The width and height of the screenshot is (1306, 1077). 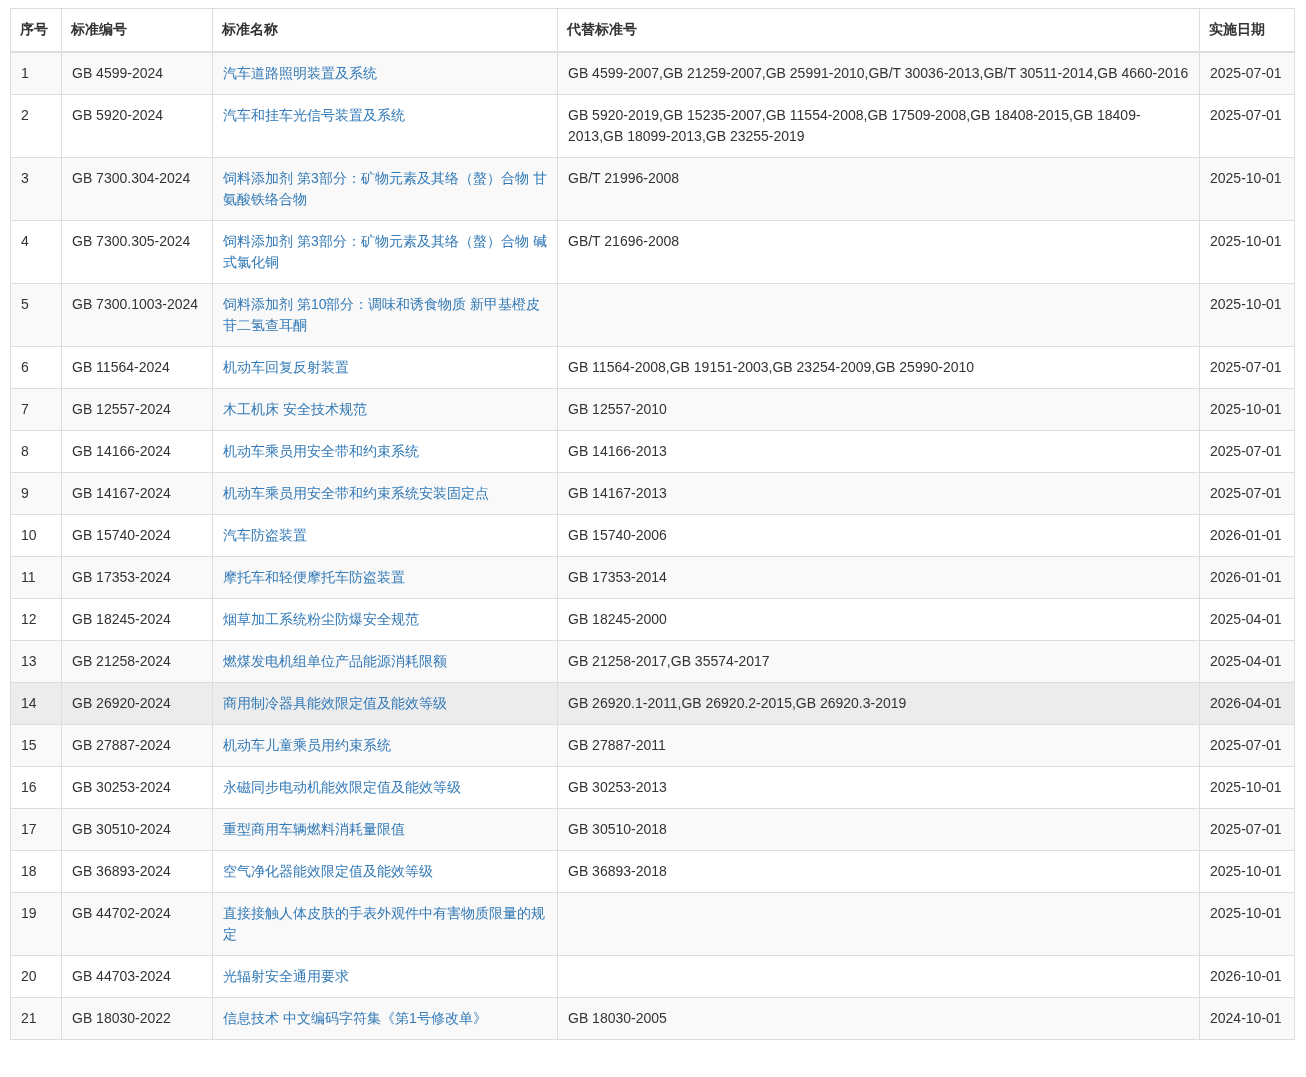 What do you see at coordinates (137, 315) in the screenshot?
I see `standard-code-cell: GB 7300.1003-2024` at bounding box center [137, 315].